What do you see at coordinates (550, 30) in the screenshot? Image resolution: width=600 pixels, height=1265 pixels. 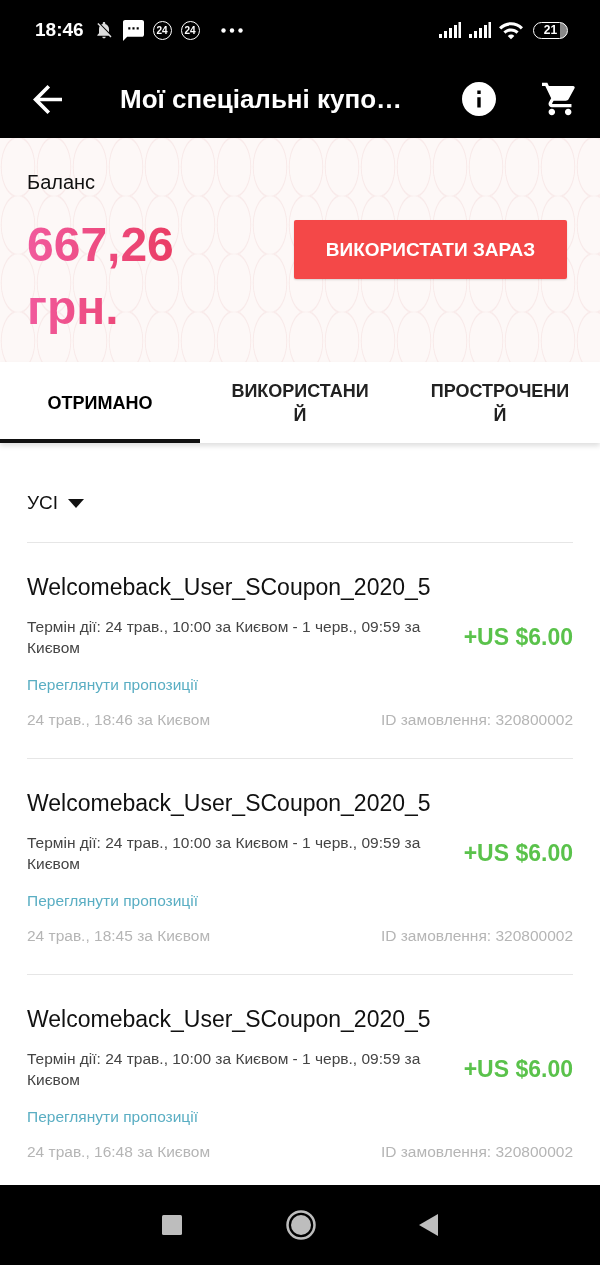 I see `battery-indicator: 21` at bounding box center [550, 30].